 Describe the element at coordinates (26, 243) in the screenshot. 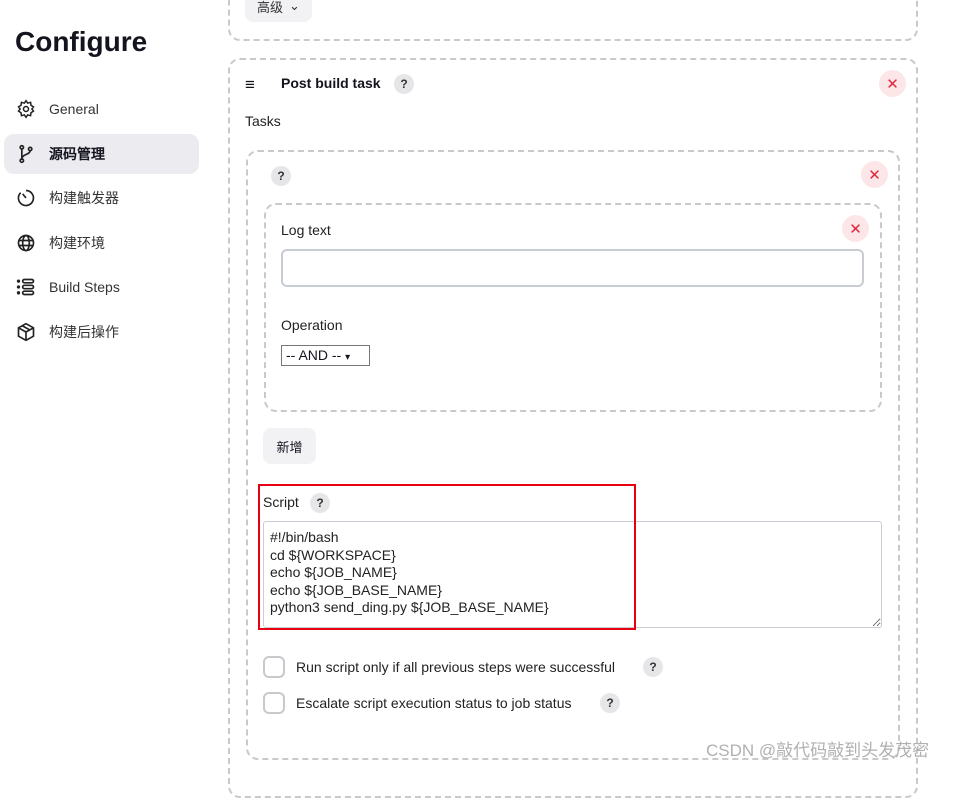

I see `globe-icon` at that location.